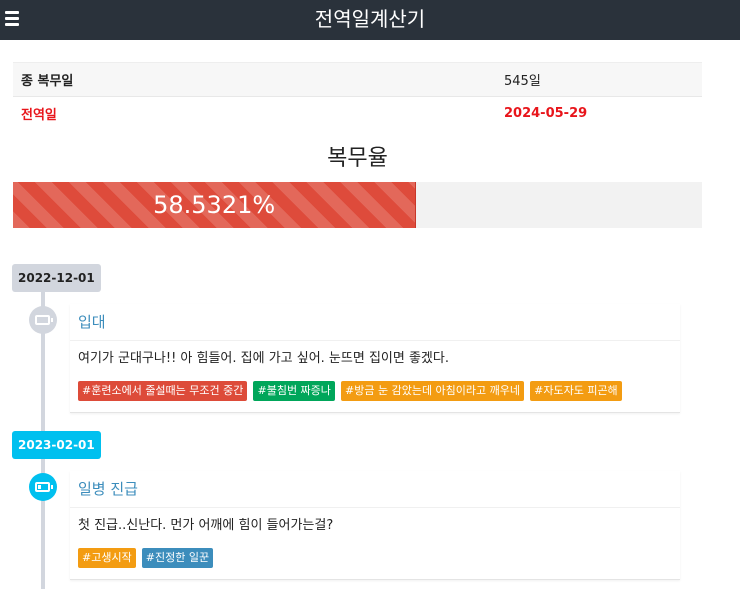  Describe the element at coordinates (522, 81) in the screenshot. I see `total-service-days-value: 545일` at that location.